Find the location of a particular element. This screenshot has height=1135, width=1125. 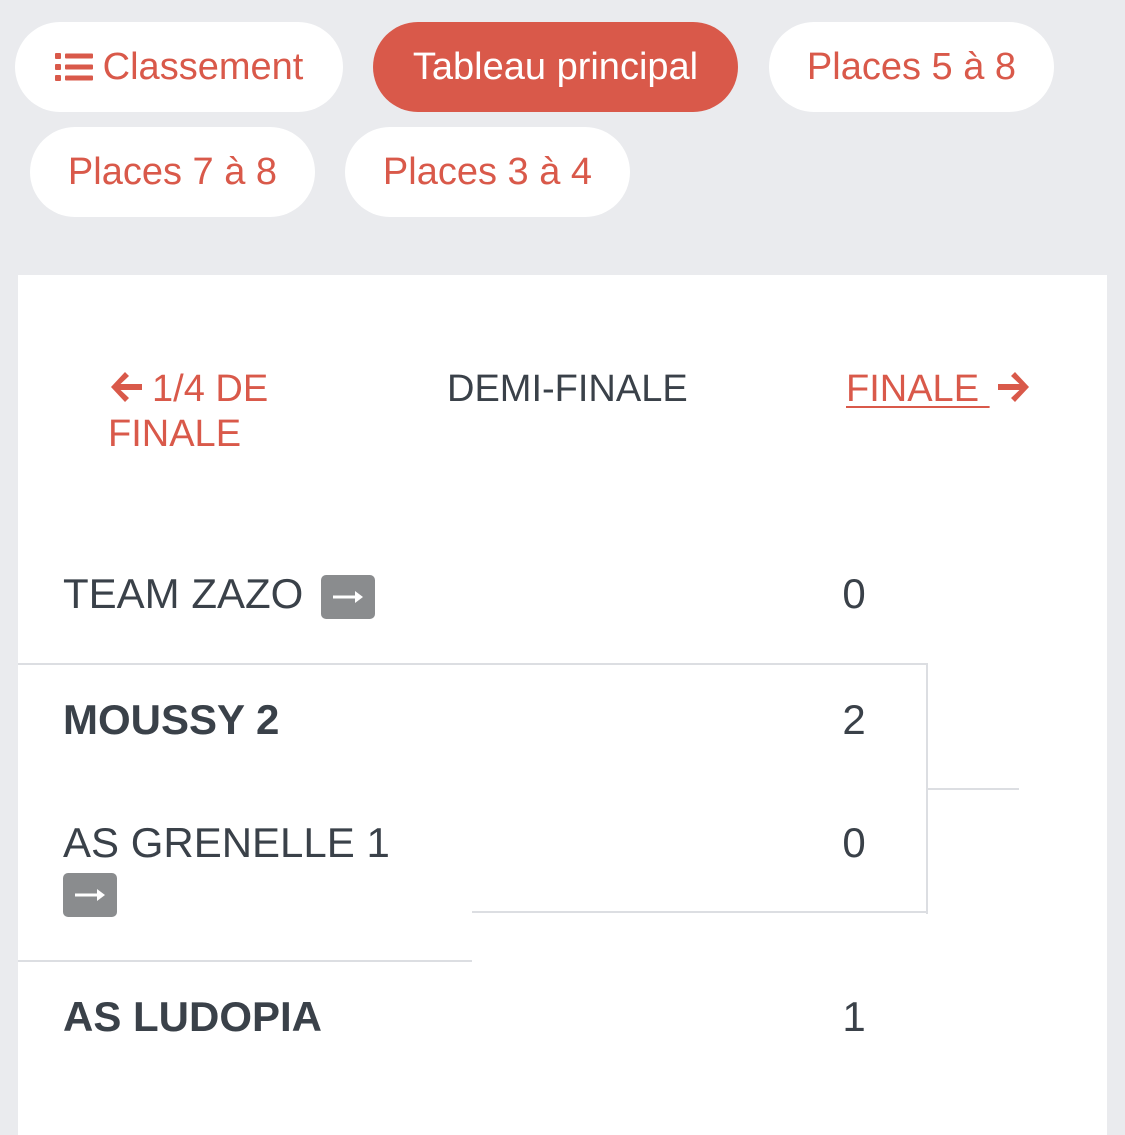

match2-team1-score: 0 is located at coordinates (854, 842).